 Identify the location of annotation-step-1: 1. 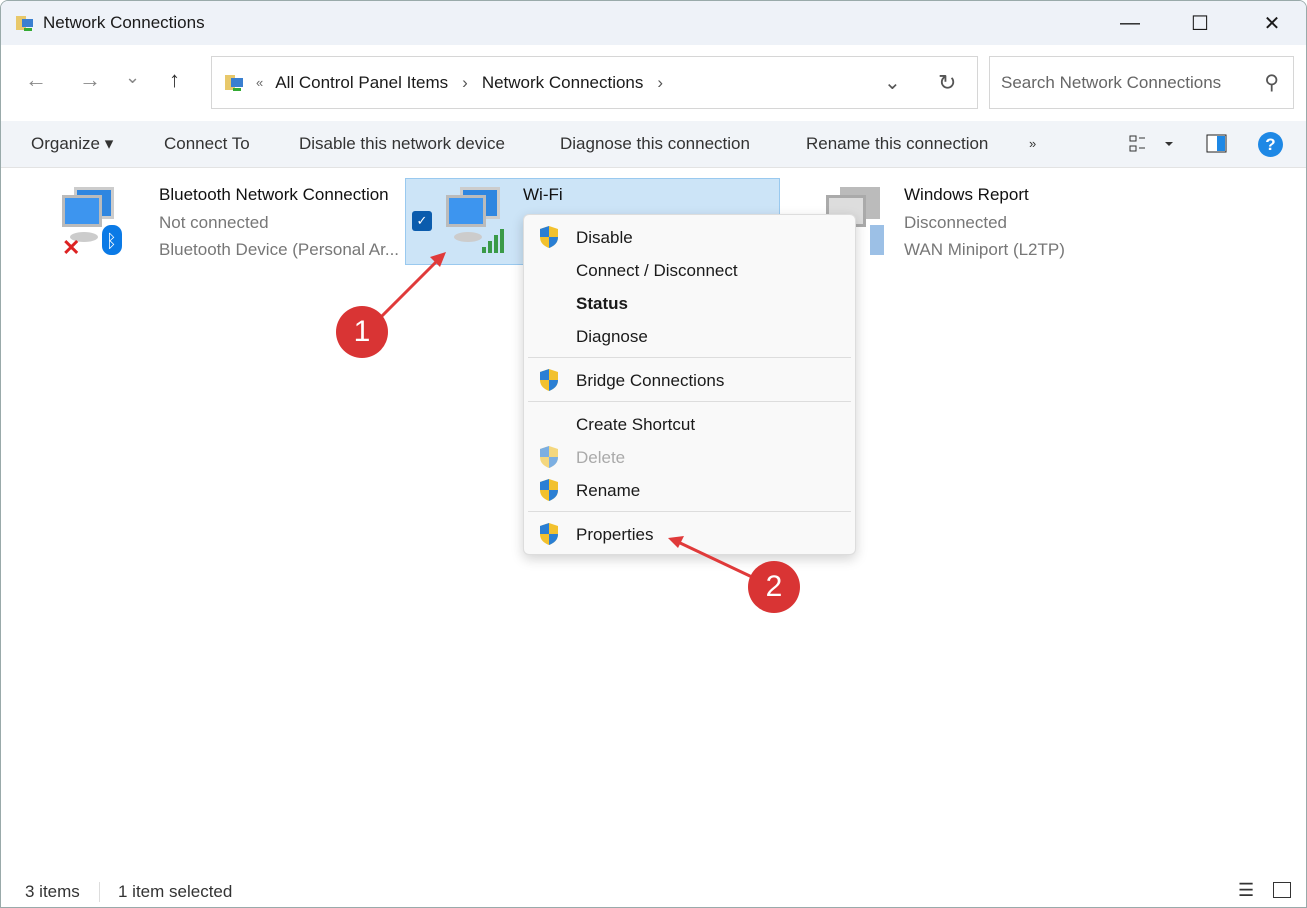
(362, 332).